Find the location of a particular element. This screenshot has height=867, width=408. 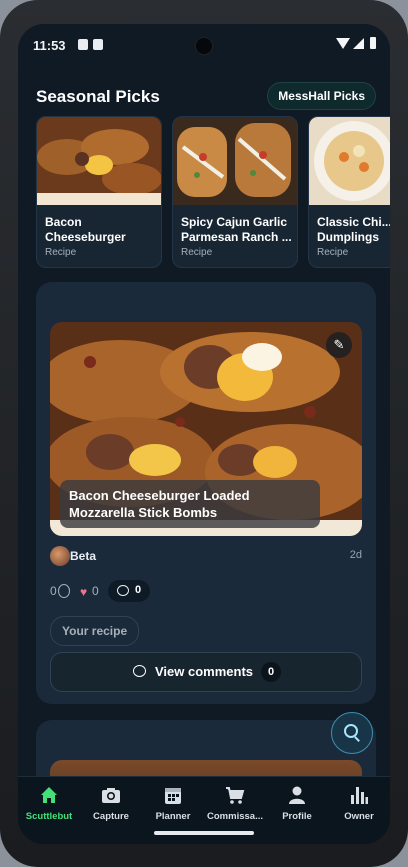

bar-chart-icon is located at coordinates (359, 795).